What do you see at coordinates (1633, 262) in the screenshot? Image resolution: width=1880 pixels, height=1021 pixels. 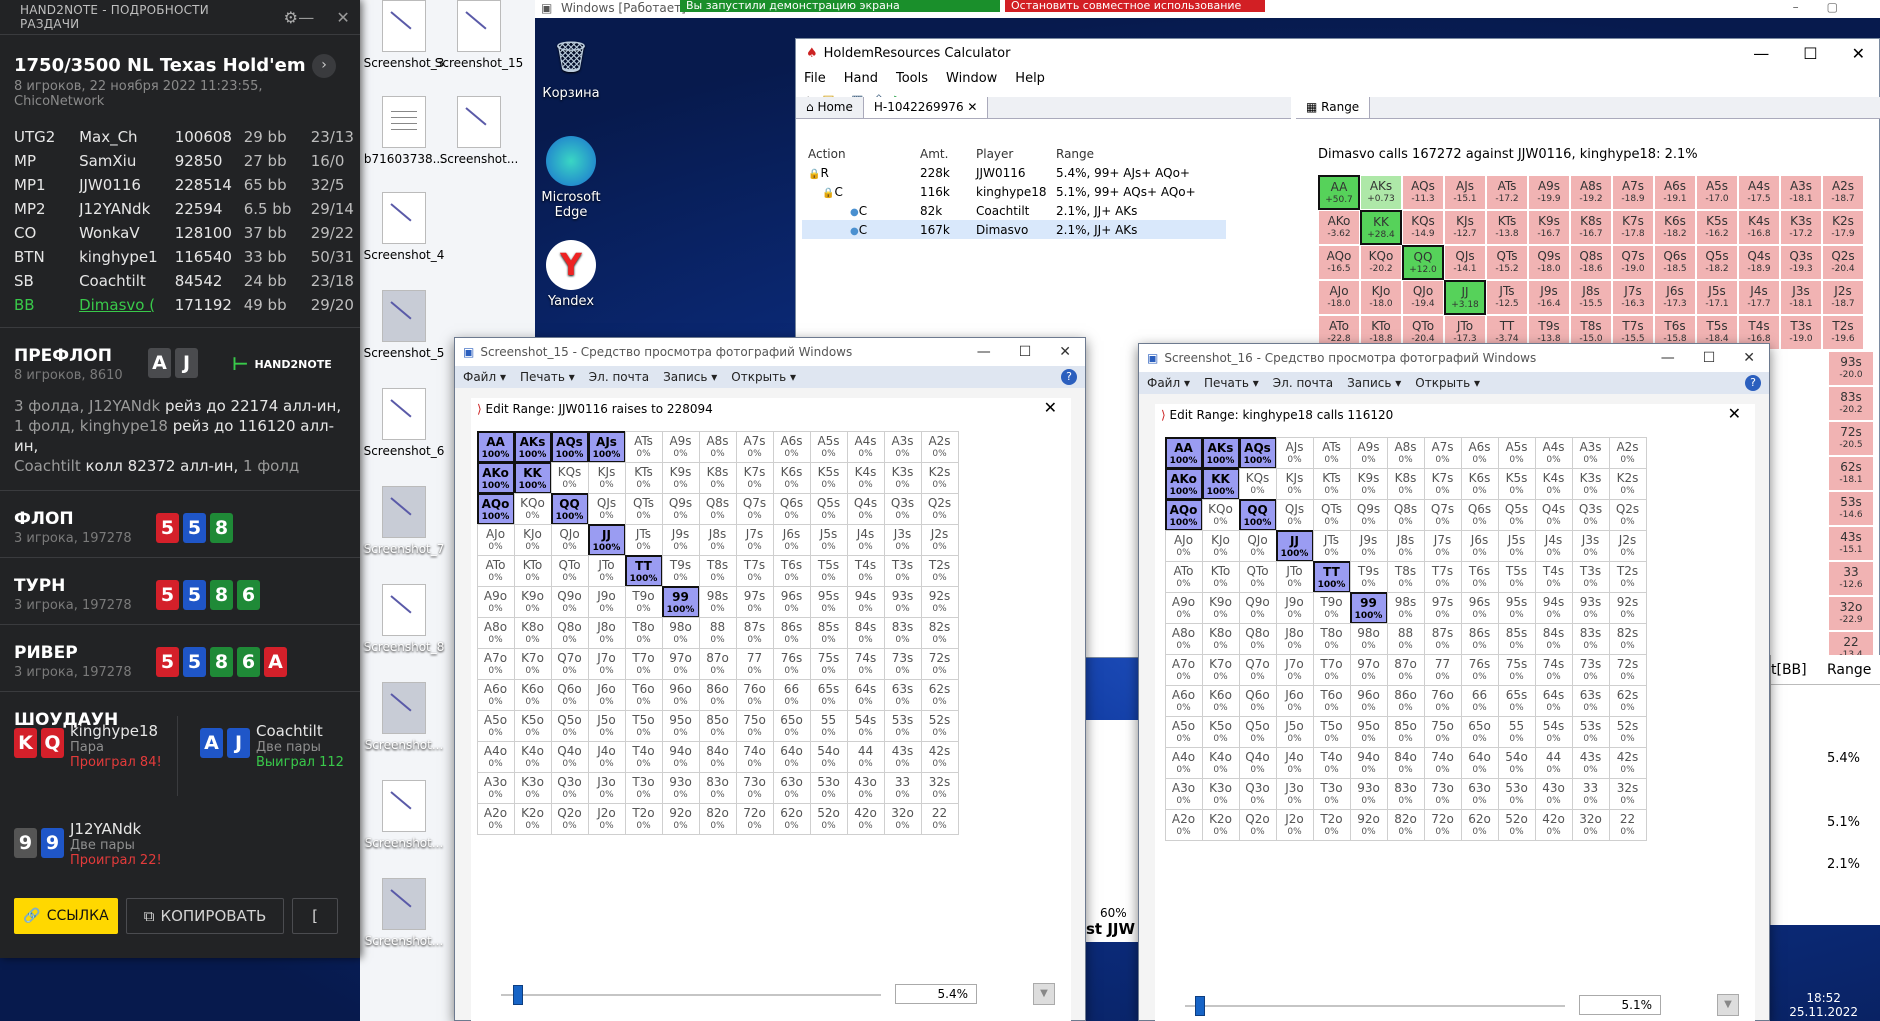 I see `range-cell: Q7s -19.0` at bounding box center [1633, 262].